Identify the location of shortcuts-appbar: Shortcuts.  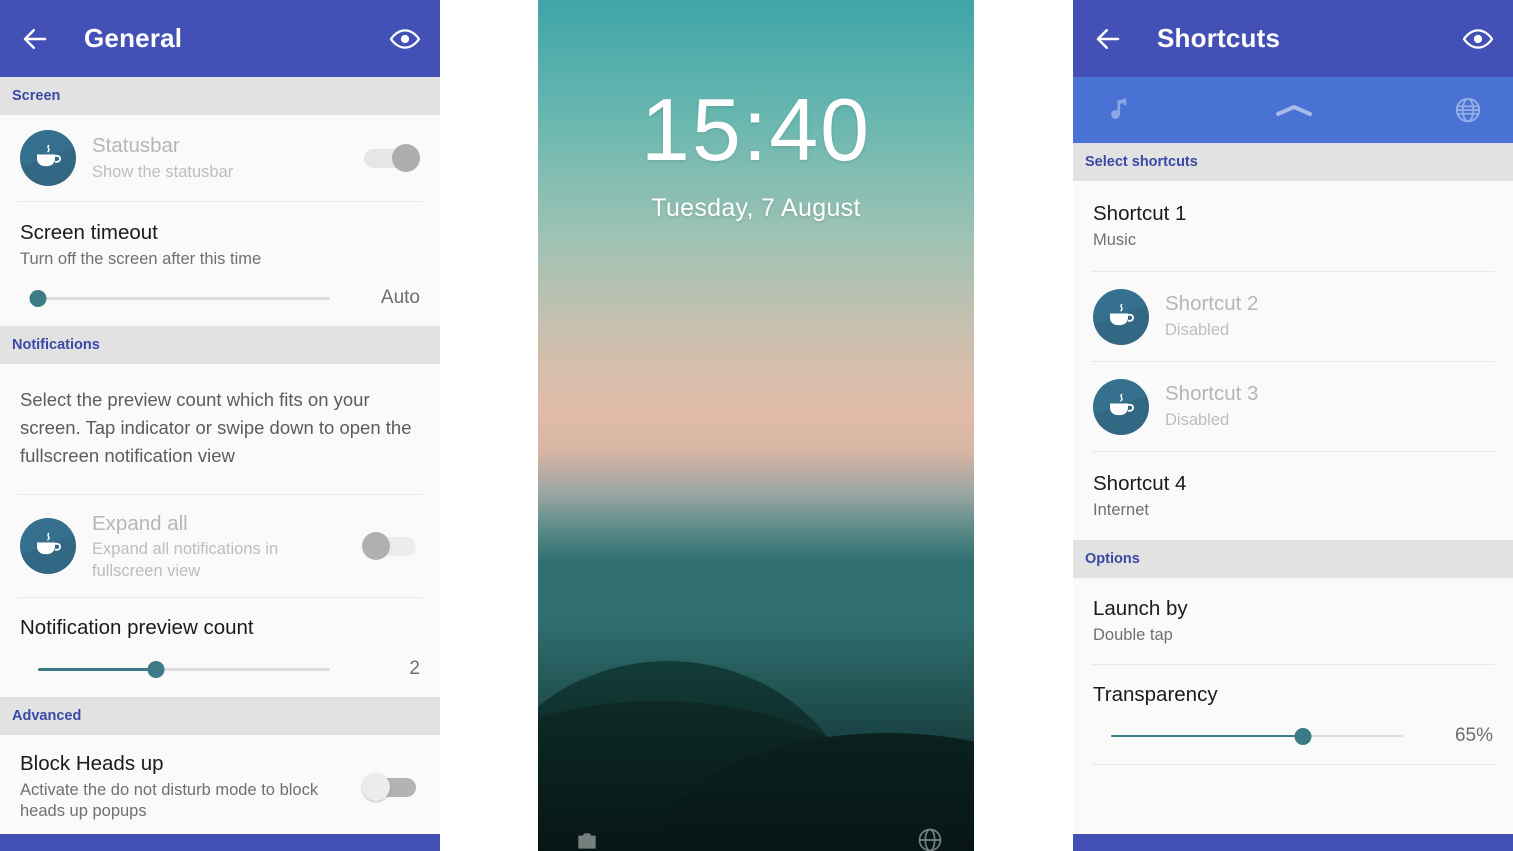
(1293, 38).